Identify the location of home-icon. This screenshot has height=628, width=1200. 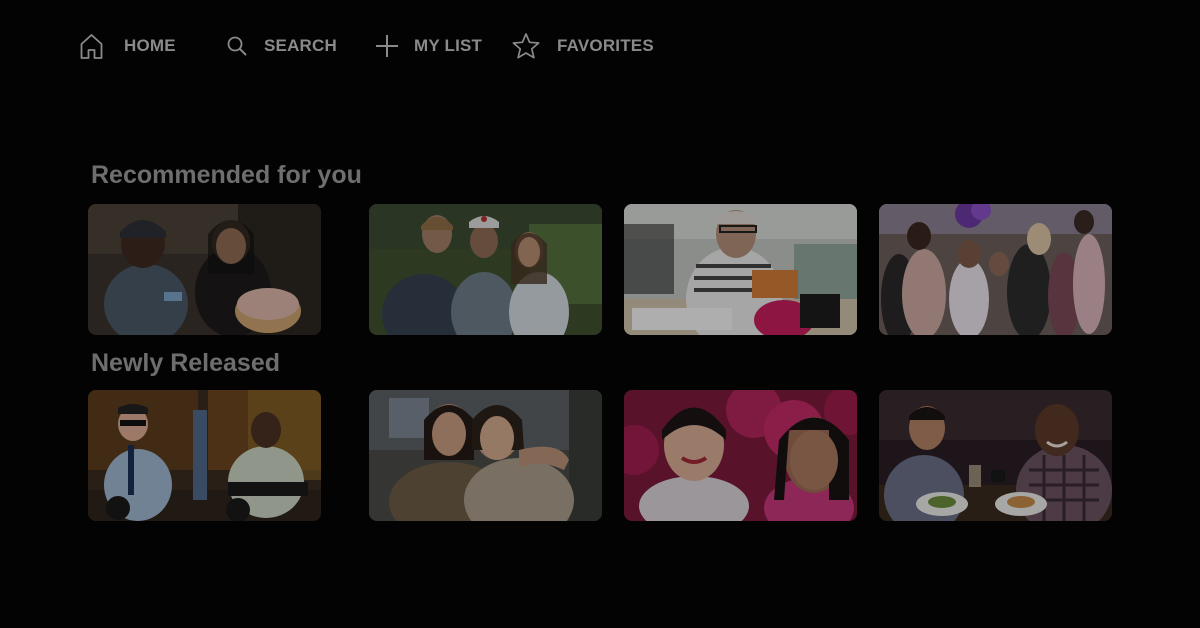
(91, 46).